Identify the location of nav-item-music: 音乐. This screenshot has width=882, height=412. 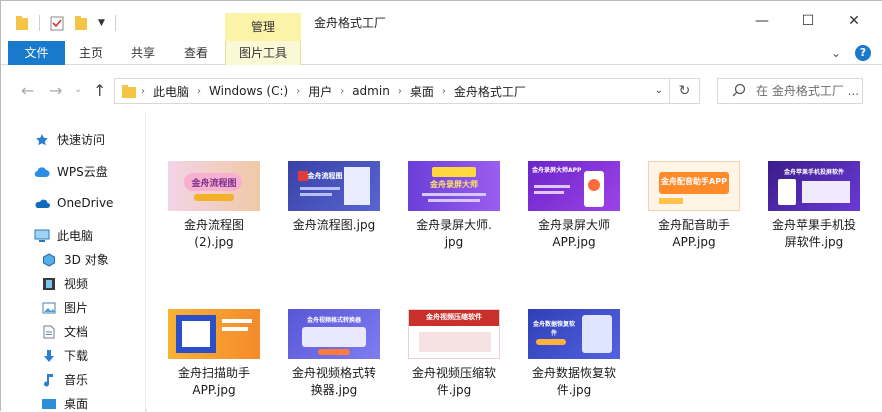
(64, 379).